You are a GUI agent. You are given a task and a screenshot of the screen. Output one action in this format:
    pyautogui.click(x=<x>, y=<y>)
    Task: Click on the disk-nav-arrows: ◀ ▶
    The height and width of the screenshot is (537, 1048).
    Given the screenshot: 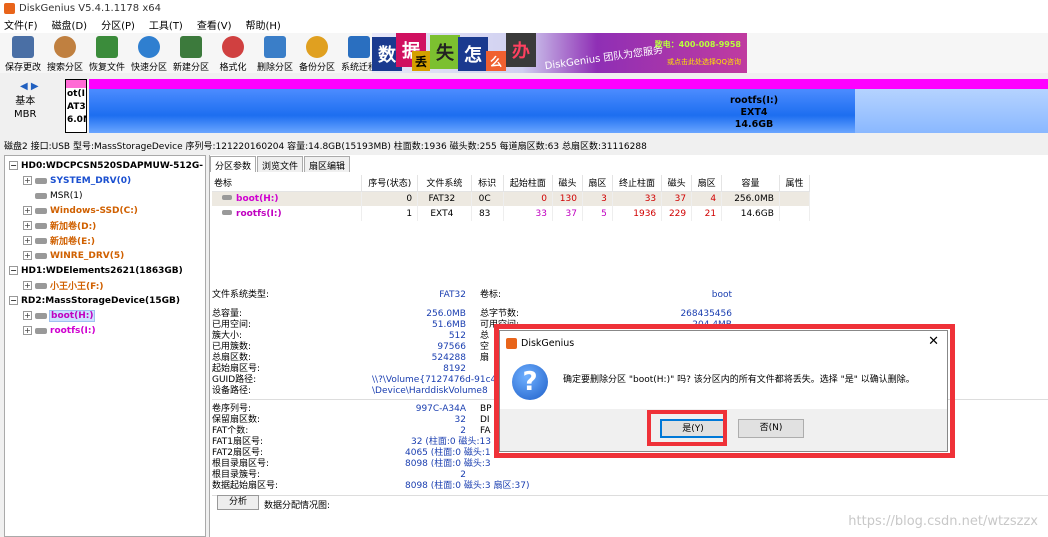 What is the action you would take?
    pyautogui.click(x=29, y=86)
    